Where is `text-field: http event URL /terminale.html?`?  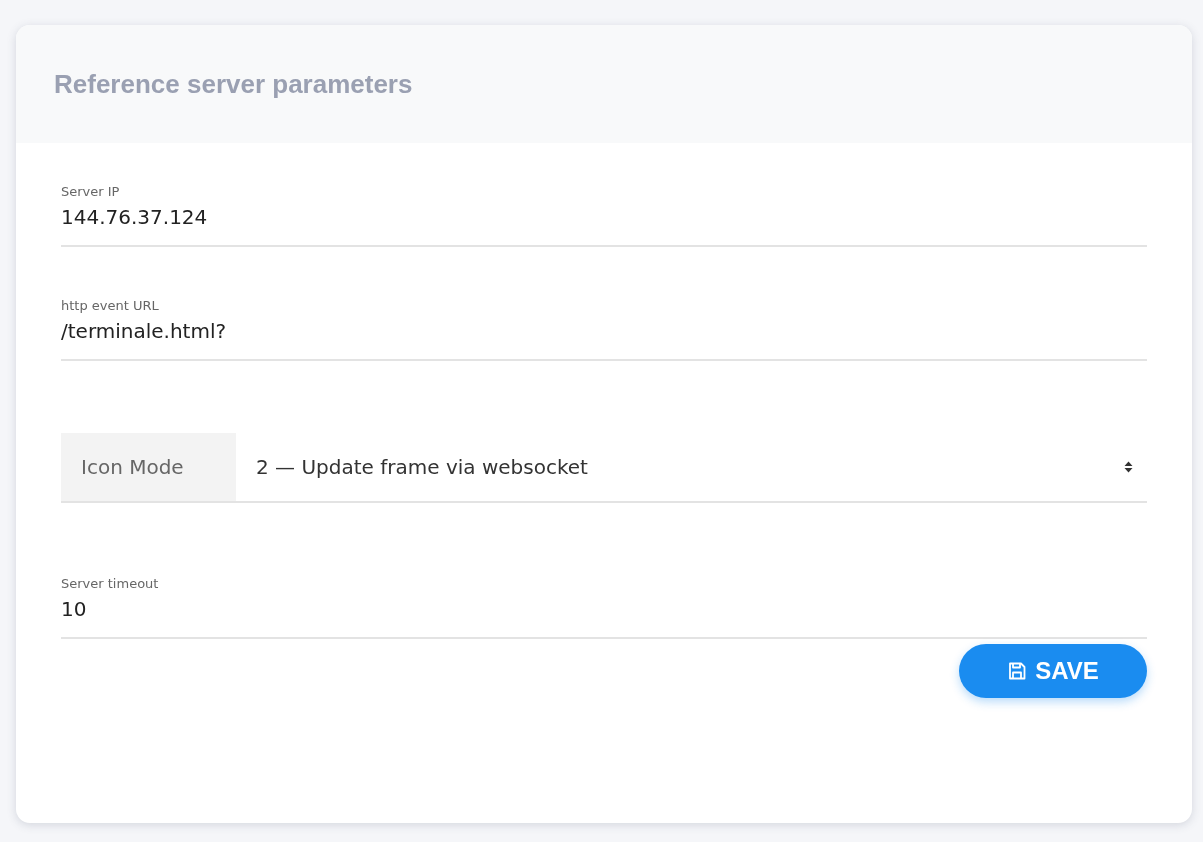
text-field: http event URL /terminale.html? is located at coordinates (604, 329).